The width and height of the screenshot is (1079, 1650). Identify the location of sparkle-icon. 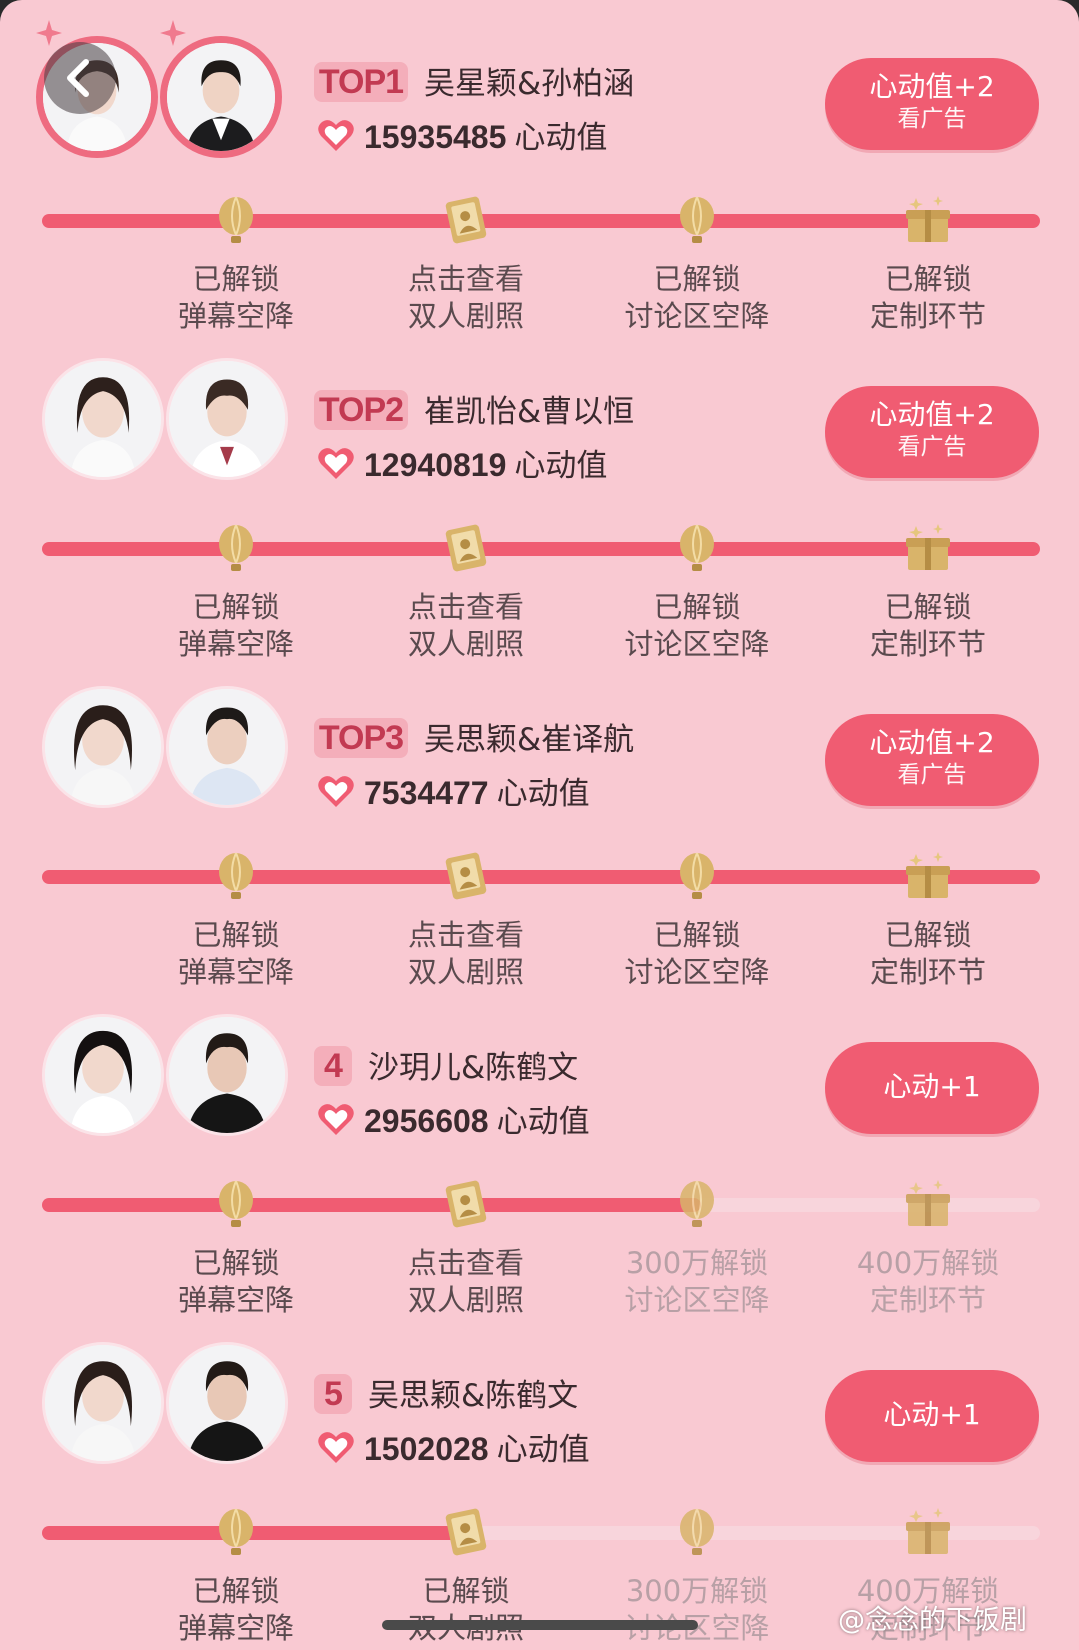
(173, 33).